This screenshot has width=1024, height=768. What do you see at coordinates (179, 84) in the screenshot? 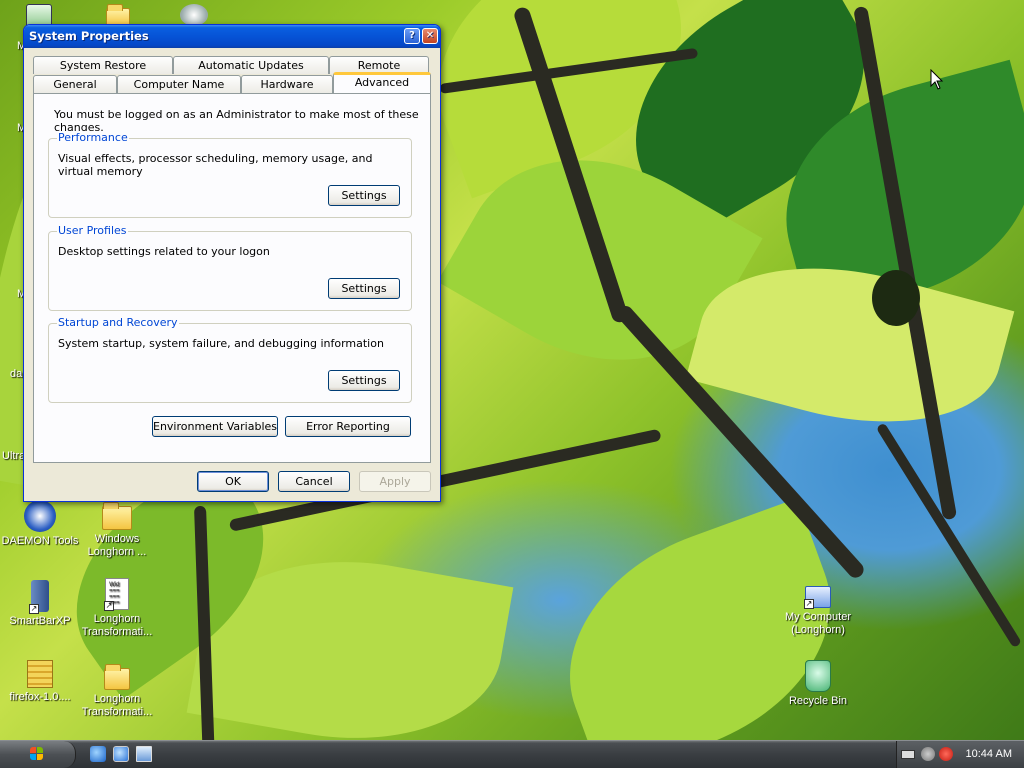
I see `tab-computer-name: Computer Name` at bounding box center [179, 84].